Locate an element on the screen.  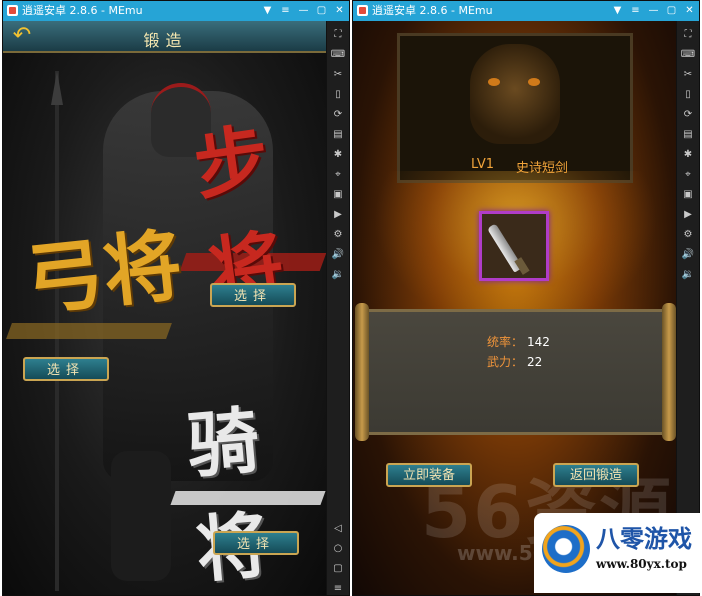
scroll-roll-right is located at coordinates (669, 372).